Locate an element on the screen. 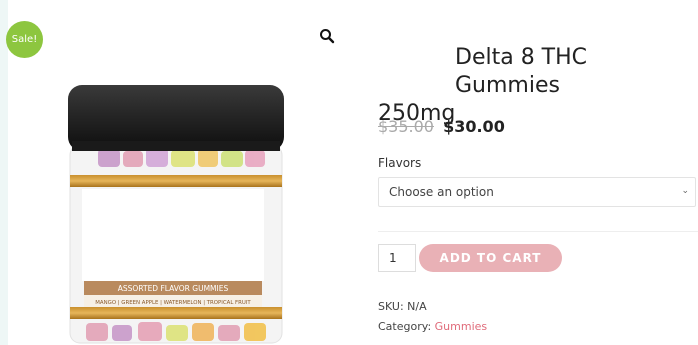 The image size is (698, 345). product-title-line1: Delta 8 THC Gummies is located at coordinates (521, 71).